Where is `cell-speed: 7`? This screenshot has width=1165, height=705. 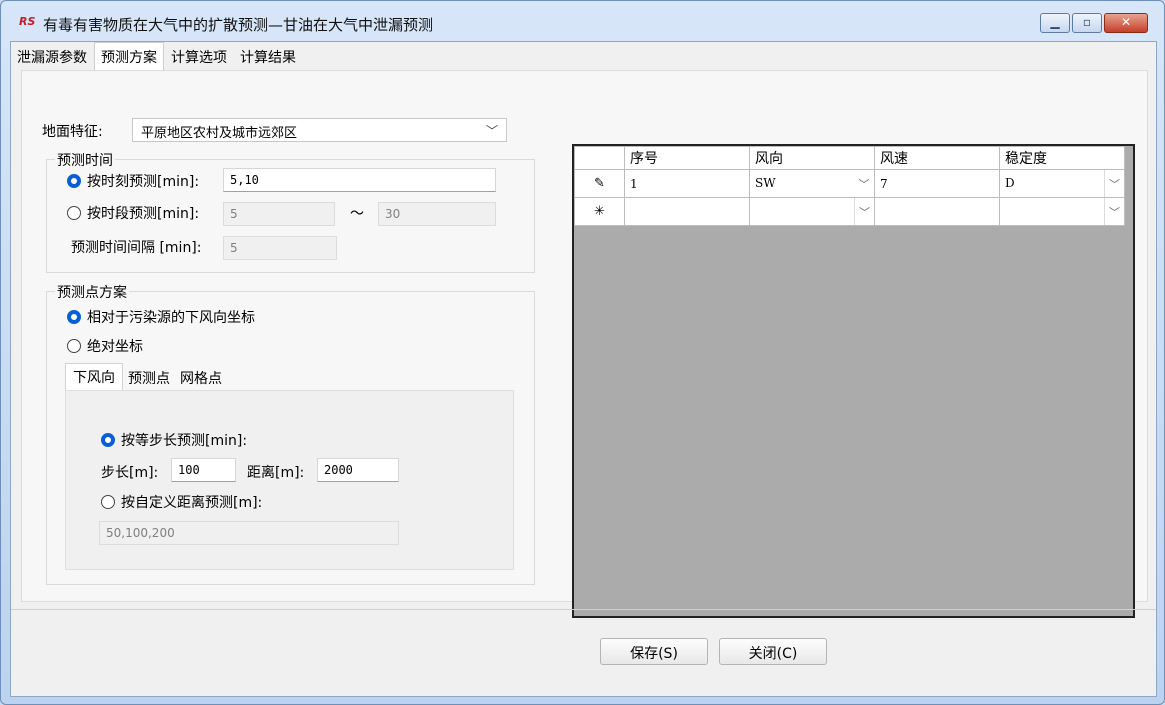 cell-speed: 7 is located at coordinates (937, 183).